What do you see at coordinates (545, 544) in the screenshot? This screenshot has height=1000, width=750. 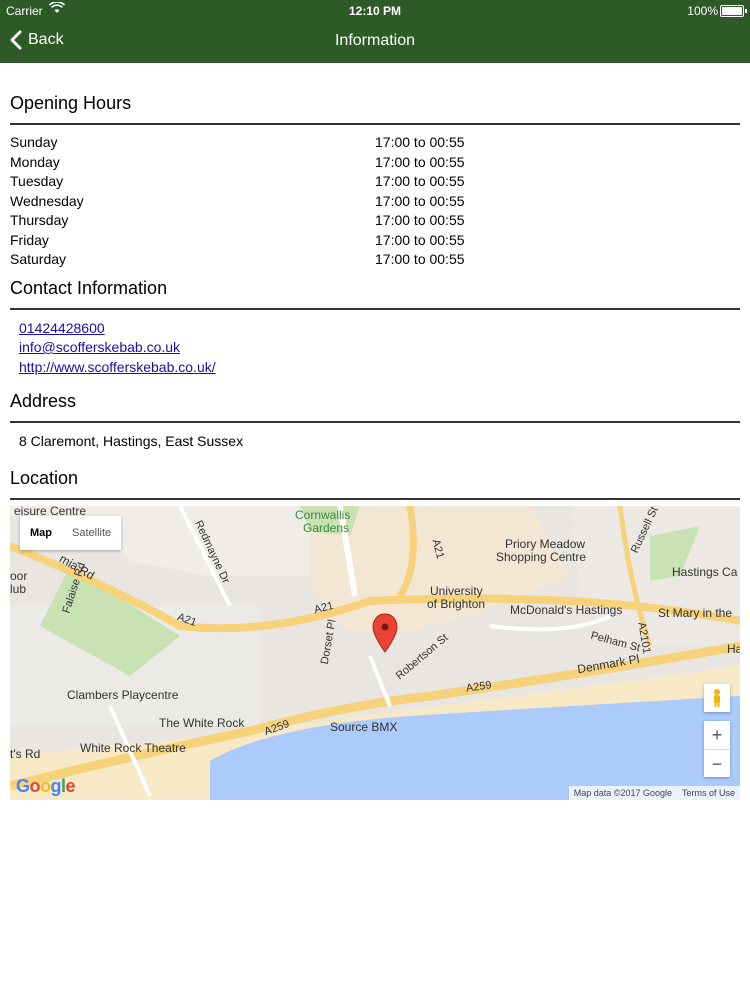 I see `map-label: Priory Meadow` at bounding box center [545, 544].